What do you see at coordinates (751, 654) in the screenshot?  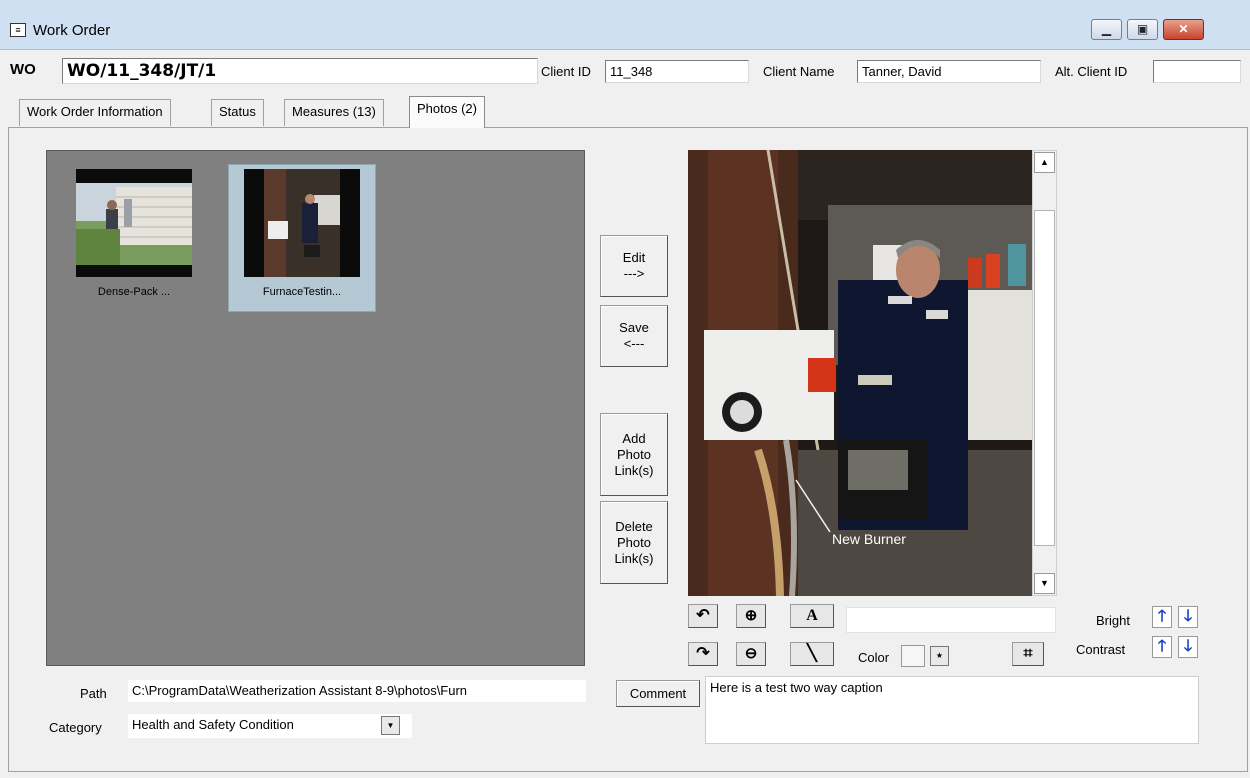 I see `zoom-out-icon: ⊖` at bounding box center [751, 654].